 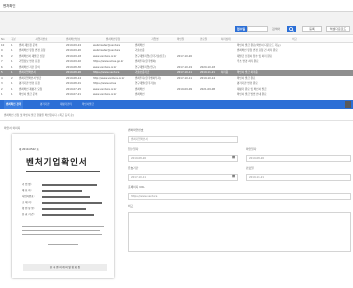 I want to click on field-label: 접수일자, so click(x=133, y=149).